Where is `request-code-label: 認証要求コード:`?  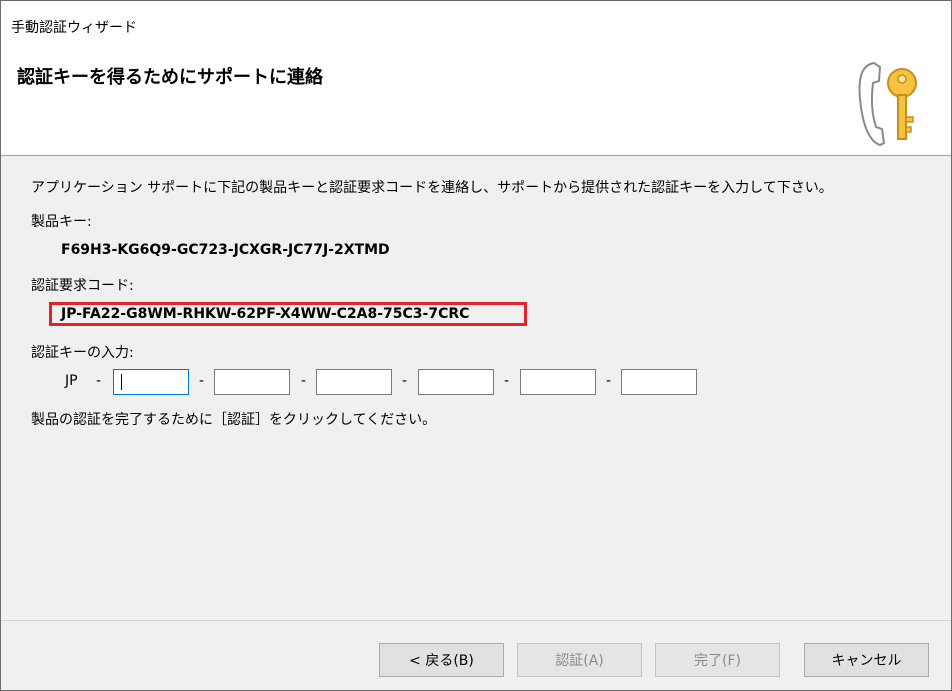
request-code-label: 認証要求コード: is located at coordinates (82, 286).